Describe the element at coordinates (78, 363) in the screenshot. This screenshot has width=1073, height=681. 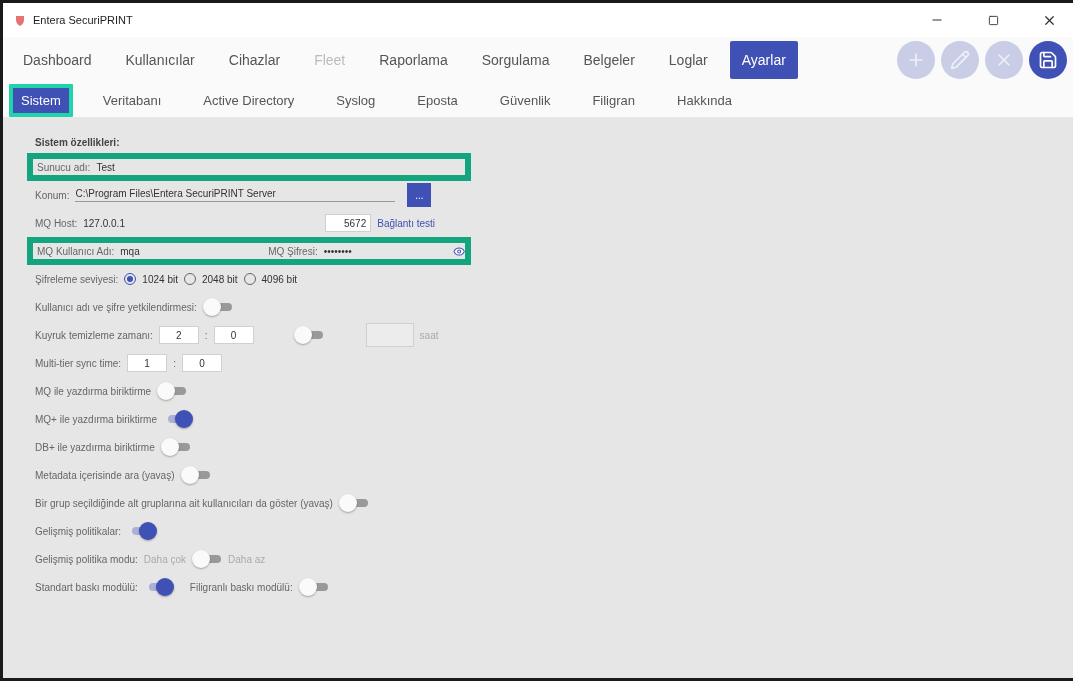
I see `field-label: Multi-tier sync time:` at that location.